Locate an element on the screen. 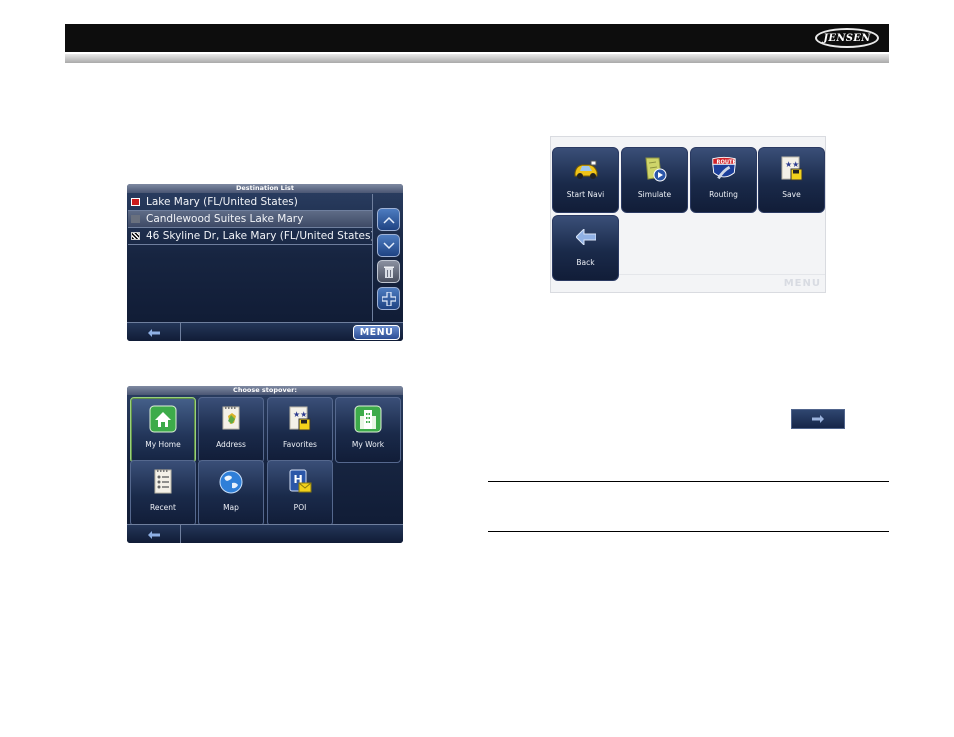  routing-tile: ROUTE Routing is located at coordinates (723, 180).